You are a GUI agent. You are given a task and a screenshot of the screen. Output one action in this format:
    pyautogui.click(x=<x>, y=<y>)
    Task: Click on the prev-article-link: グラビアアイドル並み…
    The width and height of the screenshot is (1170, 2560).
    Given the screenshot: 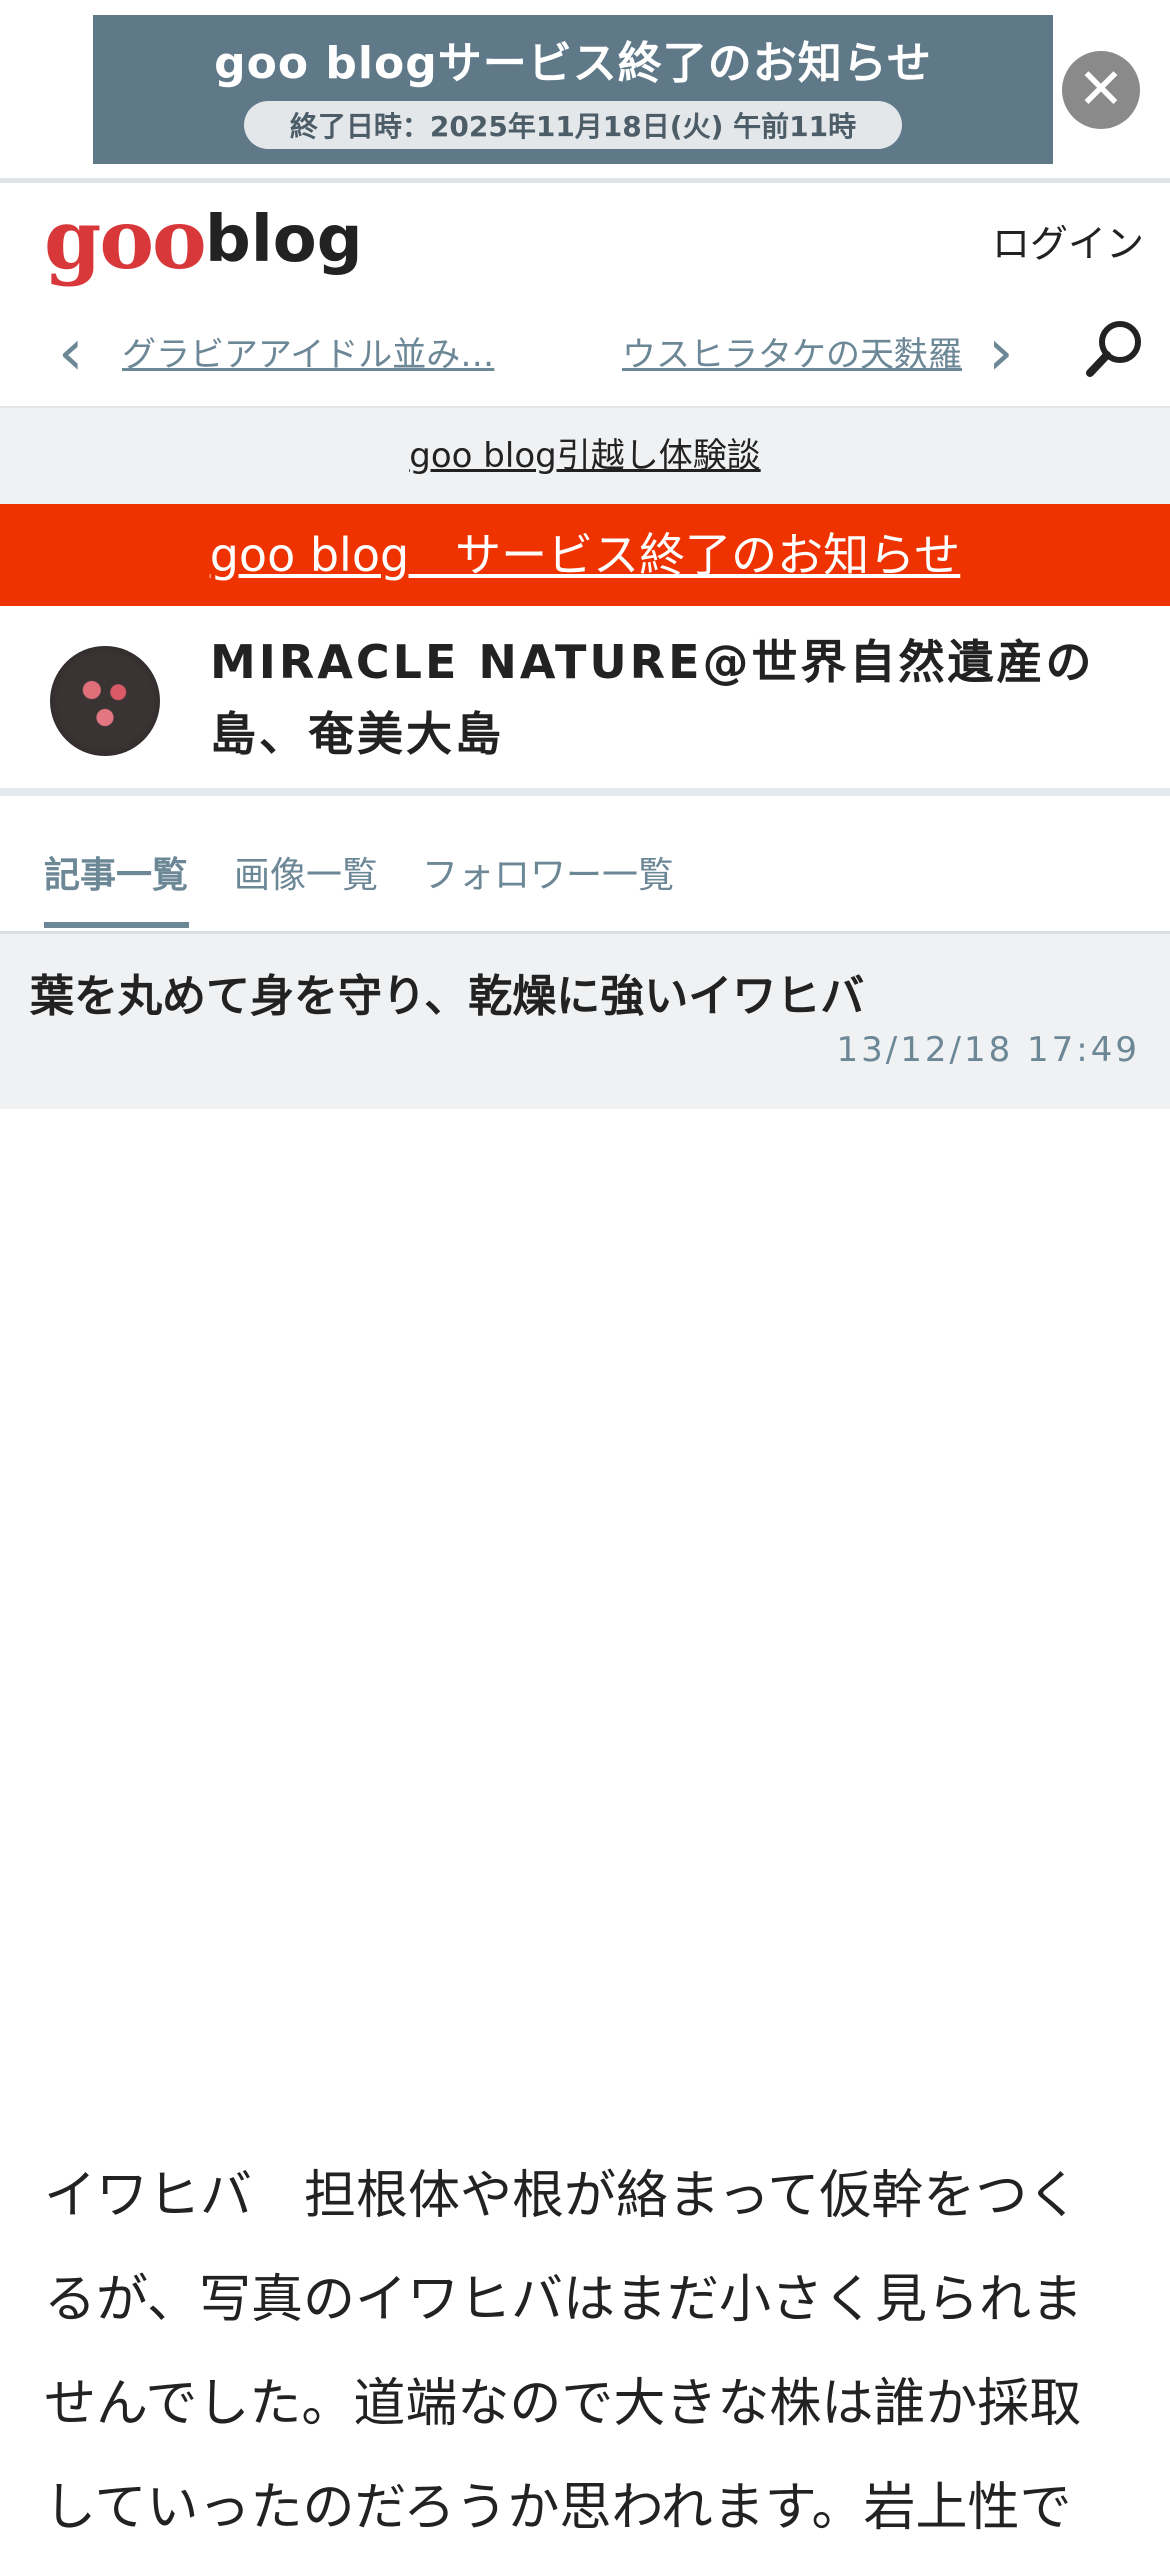 What is the action you would take?
    pyautogui.click(x=308, y=351)
    